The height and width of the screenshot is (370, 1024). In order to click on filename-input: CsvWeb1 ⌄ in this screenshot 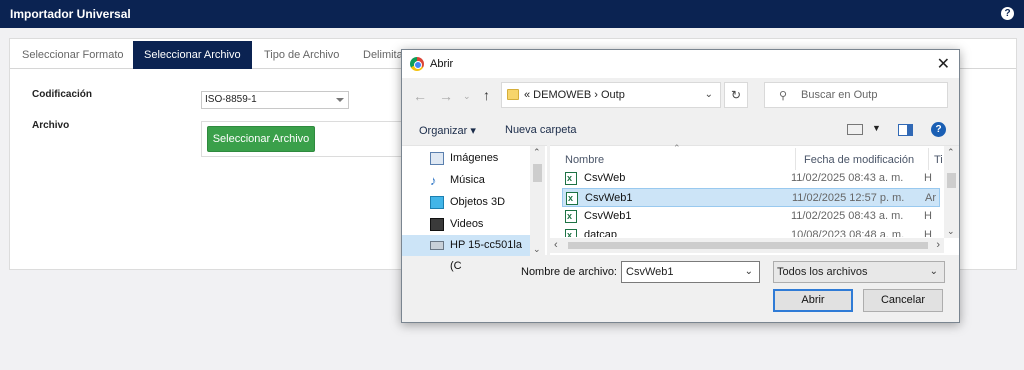, I will do `click(690, 272)`.